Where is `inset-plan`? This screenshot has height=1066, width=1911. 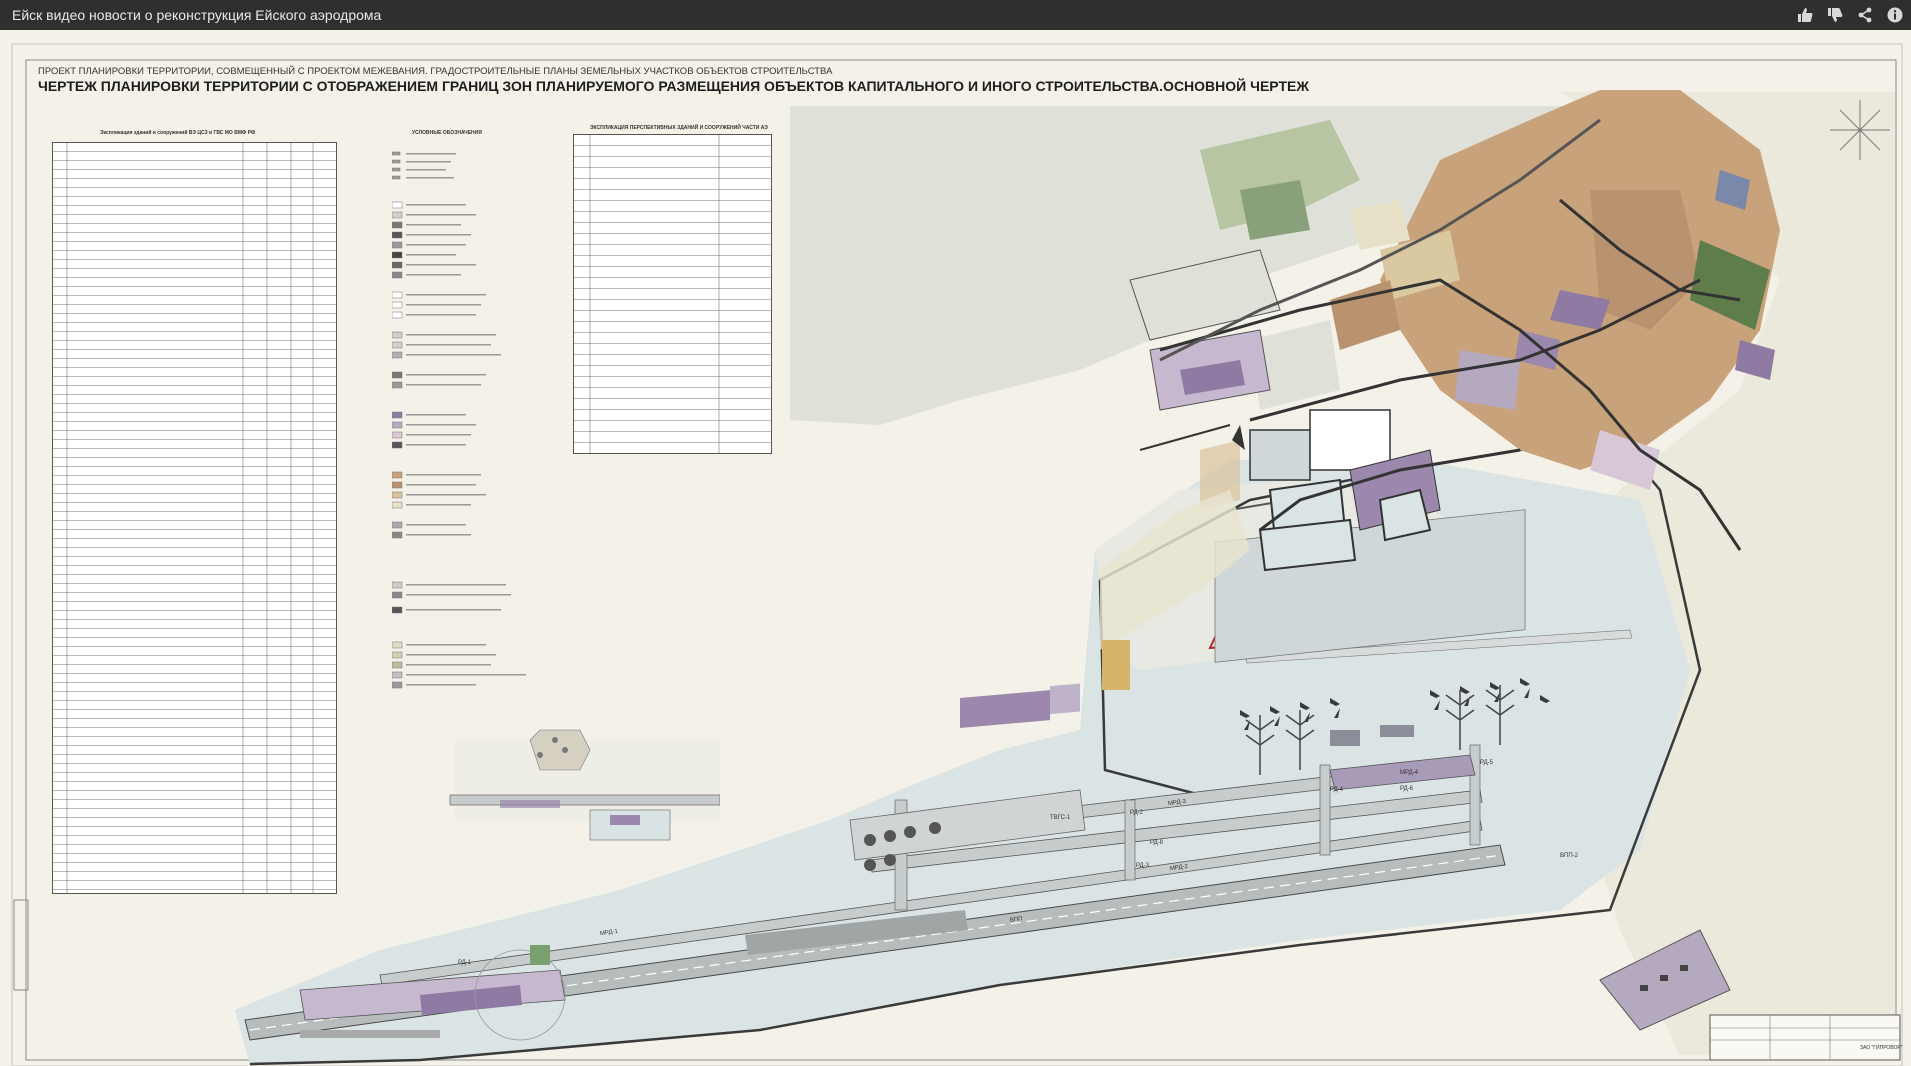 inset-plan is located at coordinates (550, 785).